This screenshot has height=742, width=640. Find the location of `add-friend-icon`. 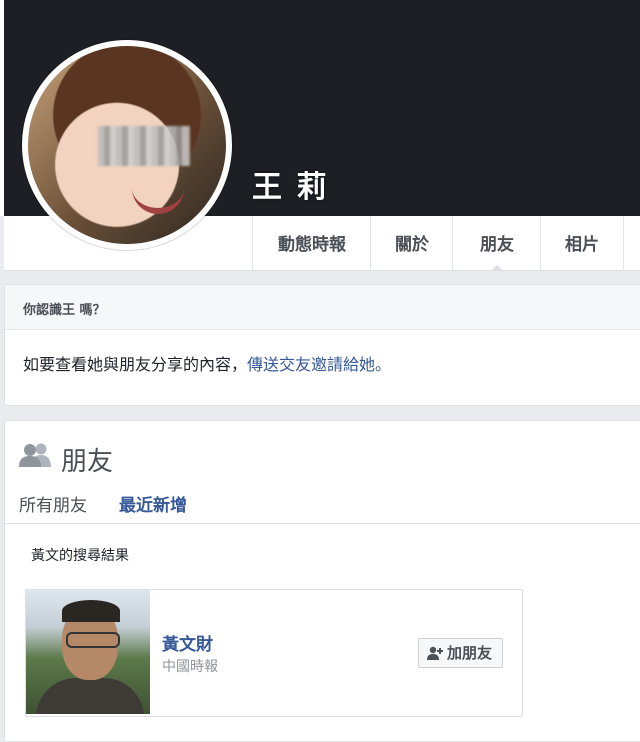

add-friend-icon is located at coordinates (435, 653).